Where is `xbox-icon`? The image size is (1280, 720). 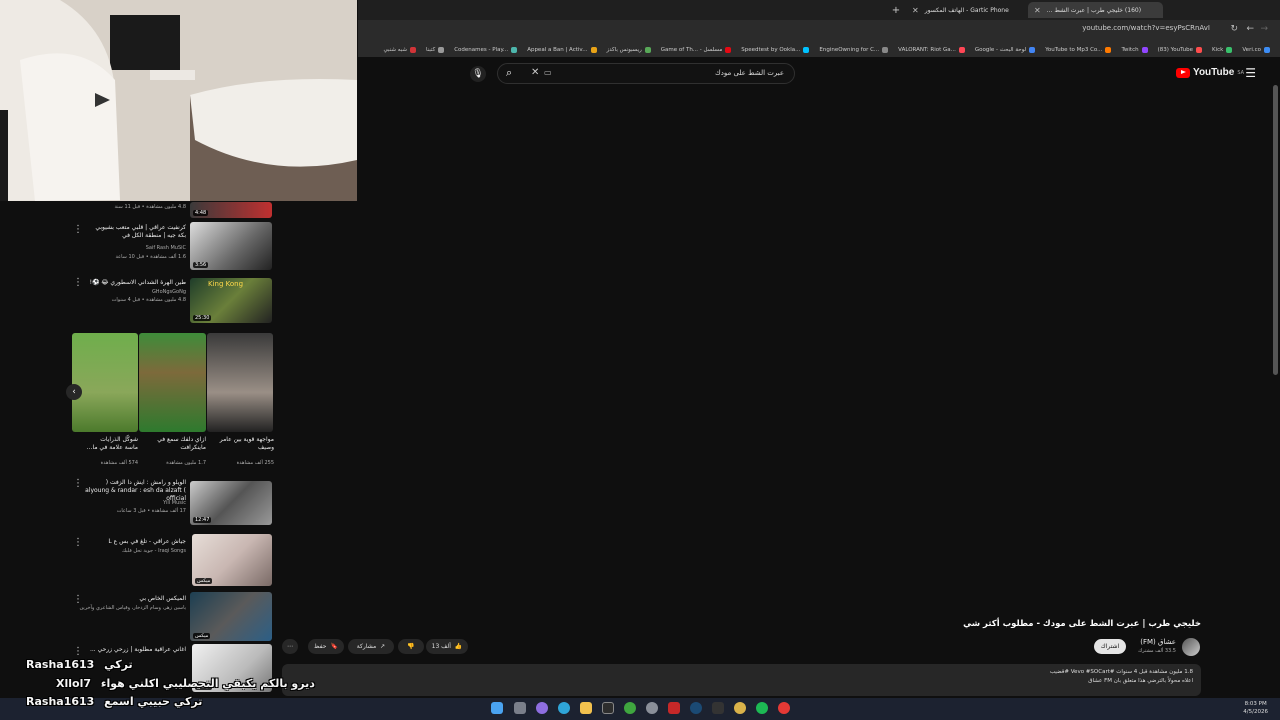
xbox-icon is located at coordinates (630, 708).